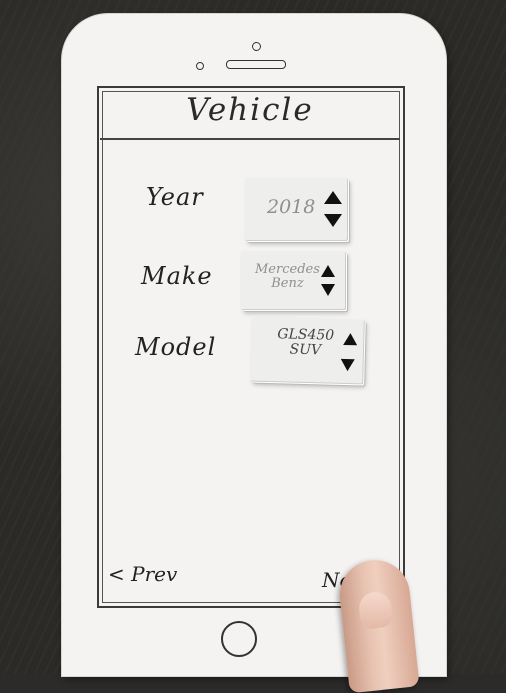 This screenshot has width=506, height=693. I want to click on header-divider, so click(250, 139).